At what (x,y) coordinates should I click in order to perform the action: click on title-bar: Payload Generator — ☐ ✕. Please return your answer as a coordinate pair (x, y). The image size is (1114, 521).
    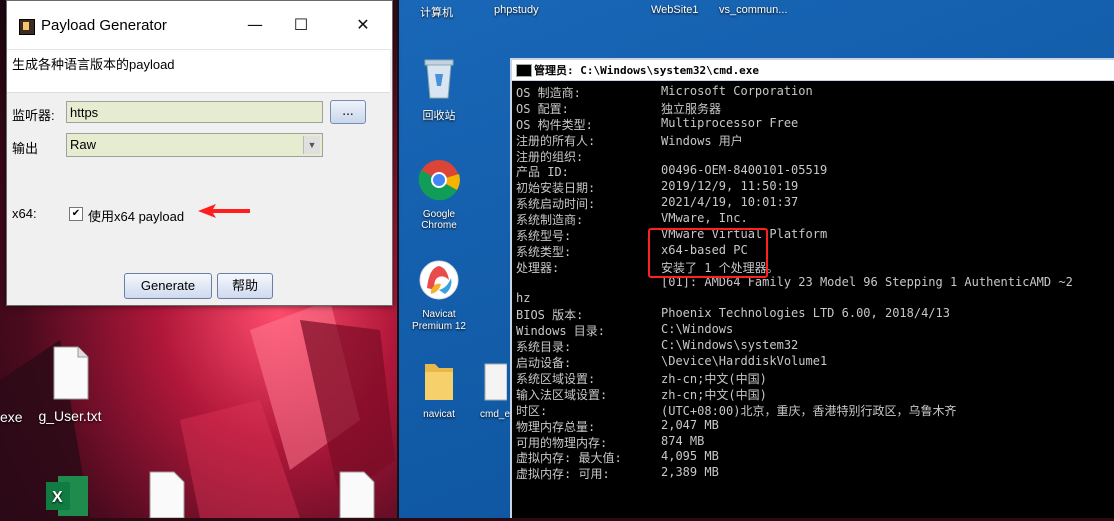
    Looking at the image, I should click on (199, 25).